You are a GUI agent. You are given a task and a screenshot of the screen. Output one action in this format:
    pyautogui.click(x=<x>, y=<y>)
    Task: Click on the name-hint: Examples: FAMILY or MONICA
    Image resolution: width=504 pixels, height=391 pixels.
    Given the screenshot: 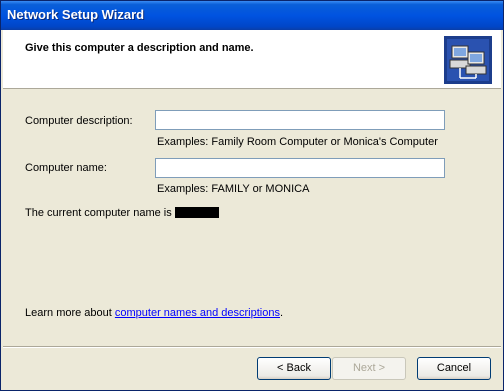 What is the action you would take?
    pyautogui.click(x=233, y=189)
    